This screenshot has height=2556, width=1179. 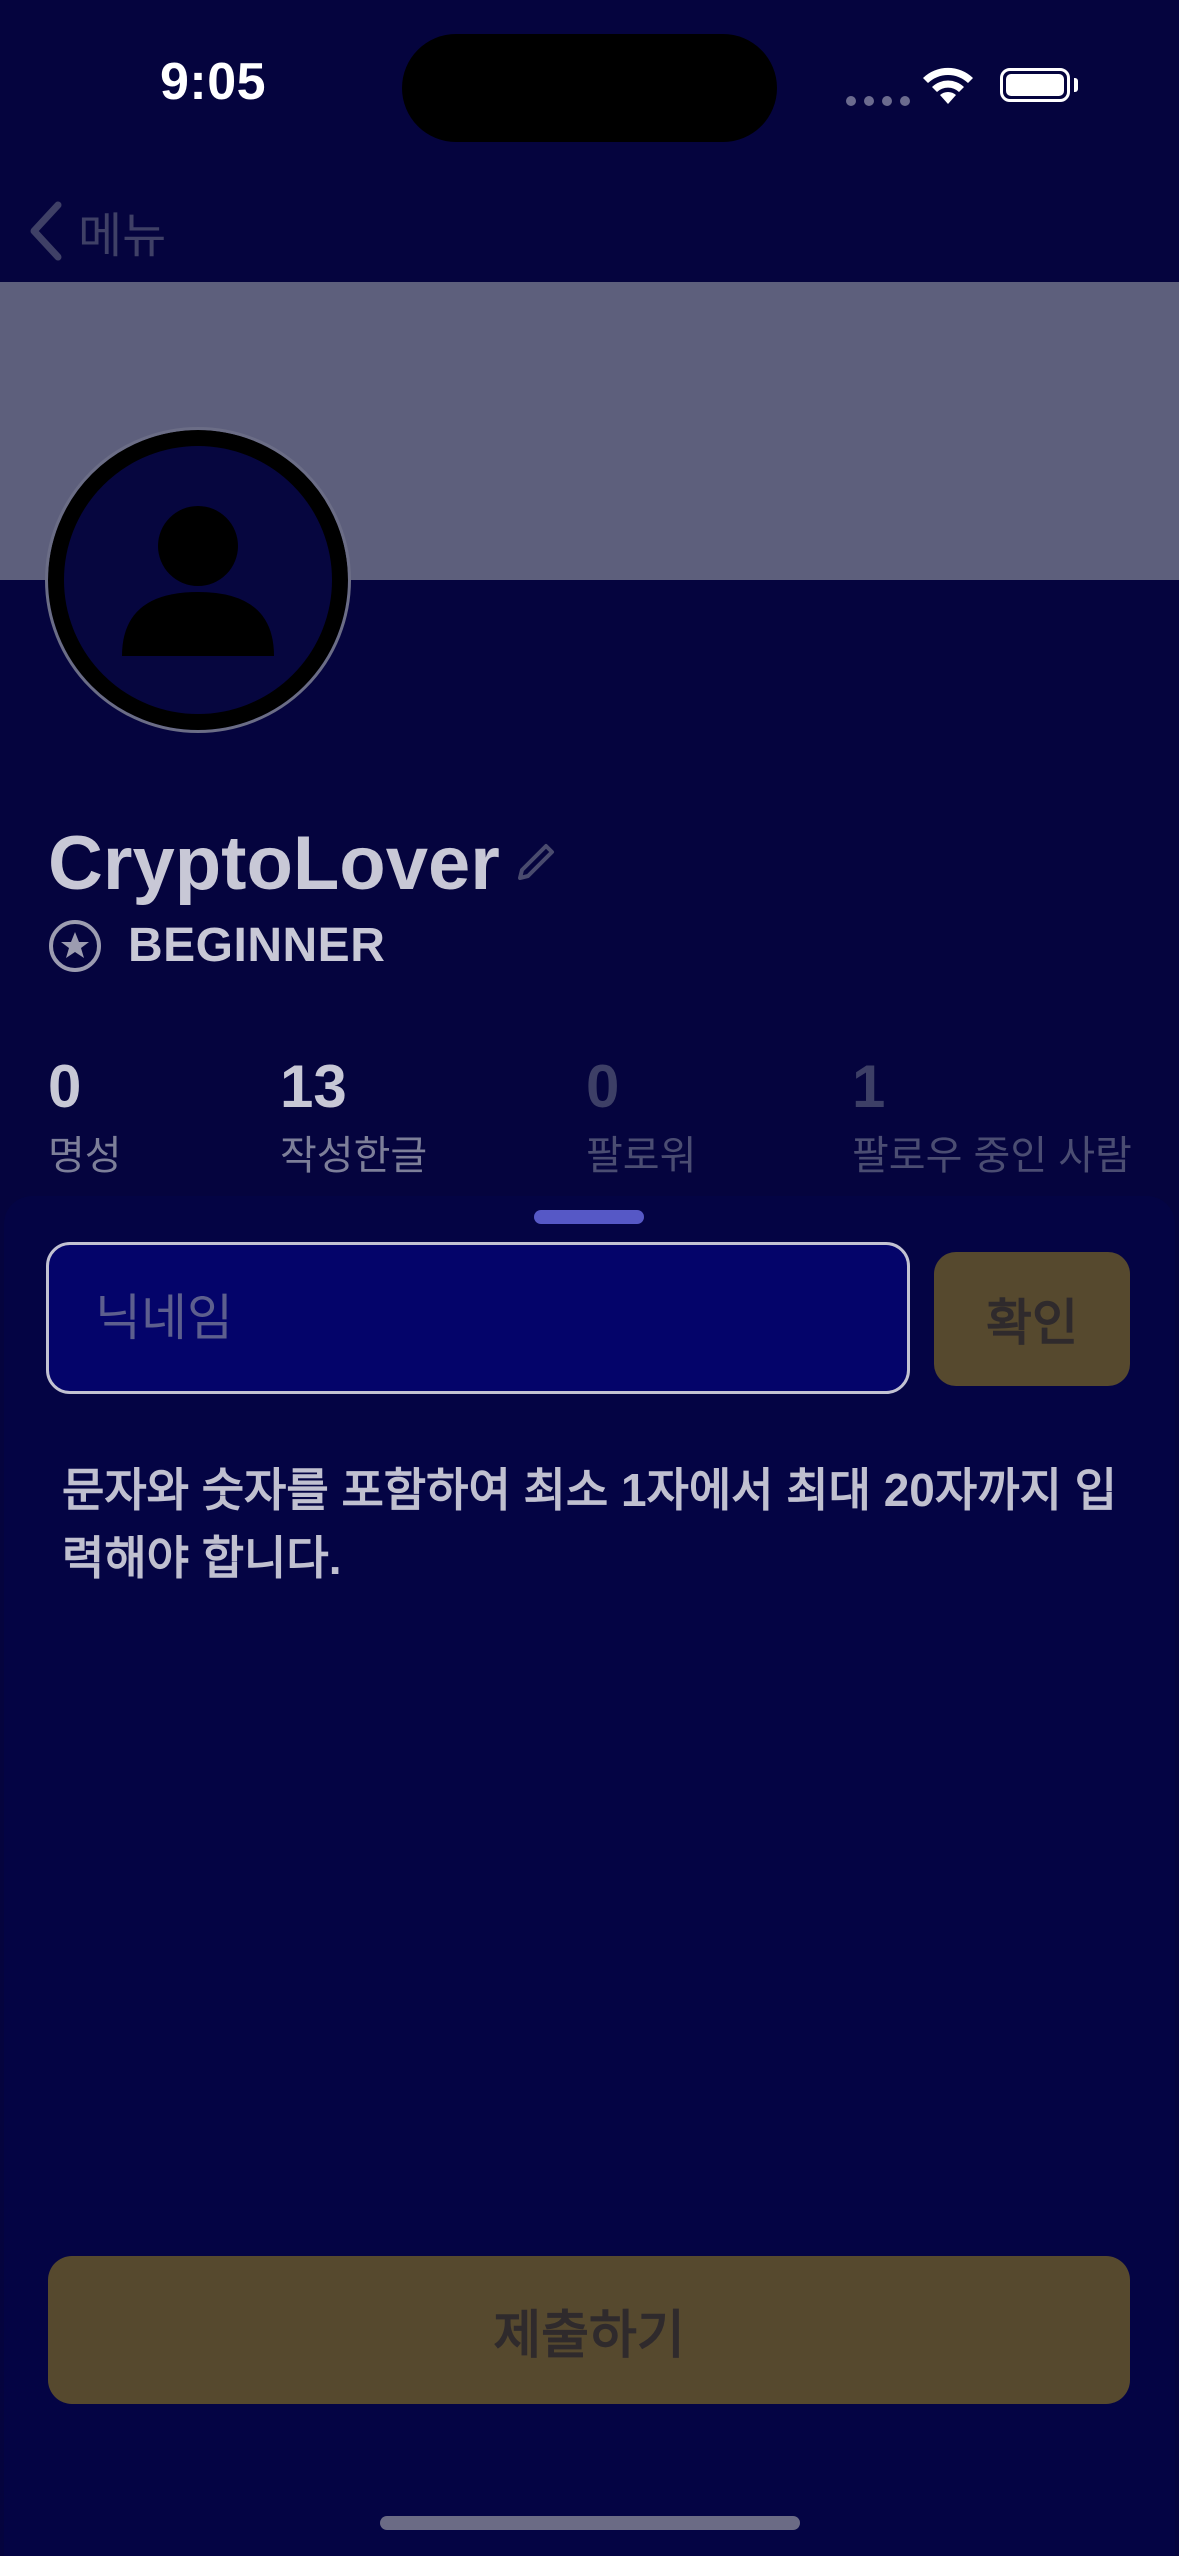 What do you see at coordinates (589, 1524) in the screenshot?
I see `nickname-helper-text: 문자와 숫자를 포함하여 최소 1자에서 최대 20자까지 입력해야 합니다.` at bounding box center [589, 1524].